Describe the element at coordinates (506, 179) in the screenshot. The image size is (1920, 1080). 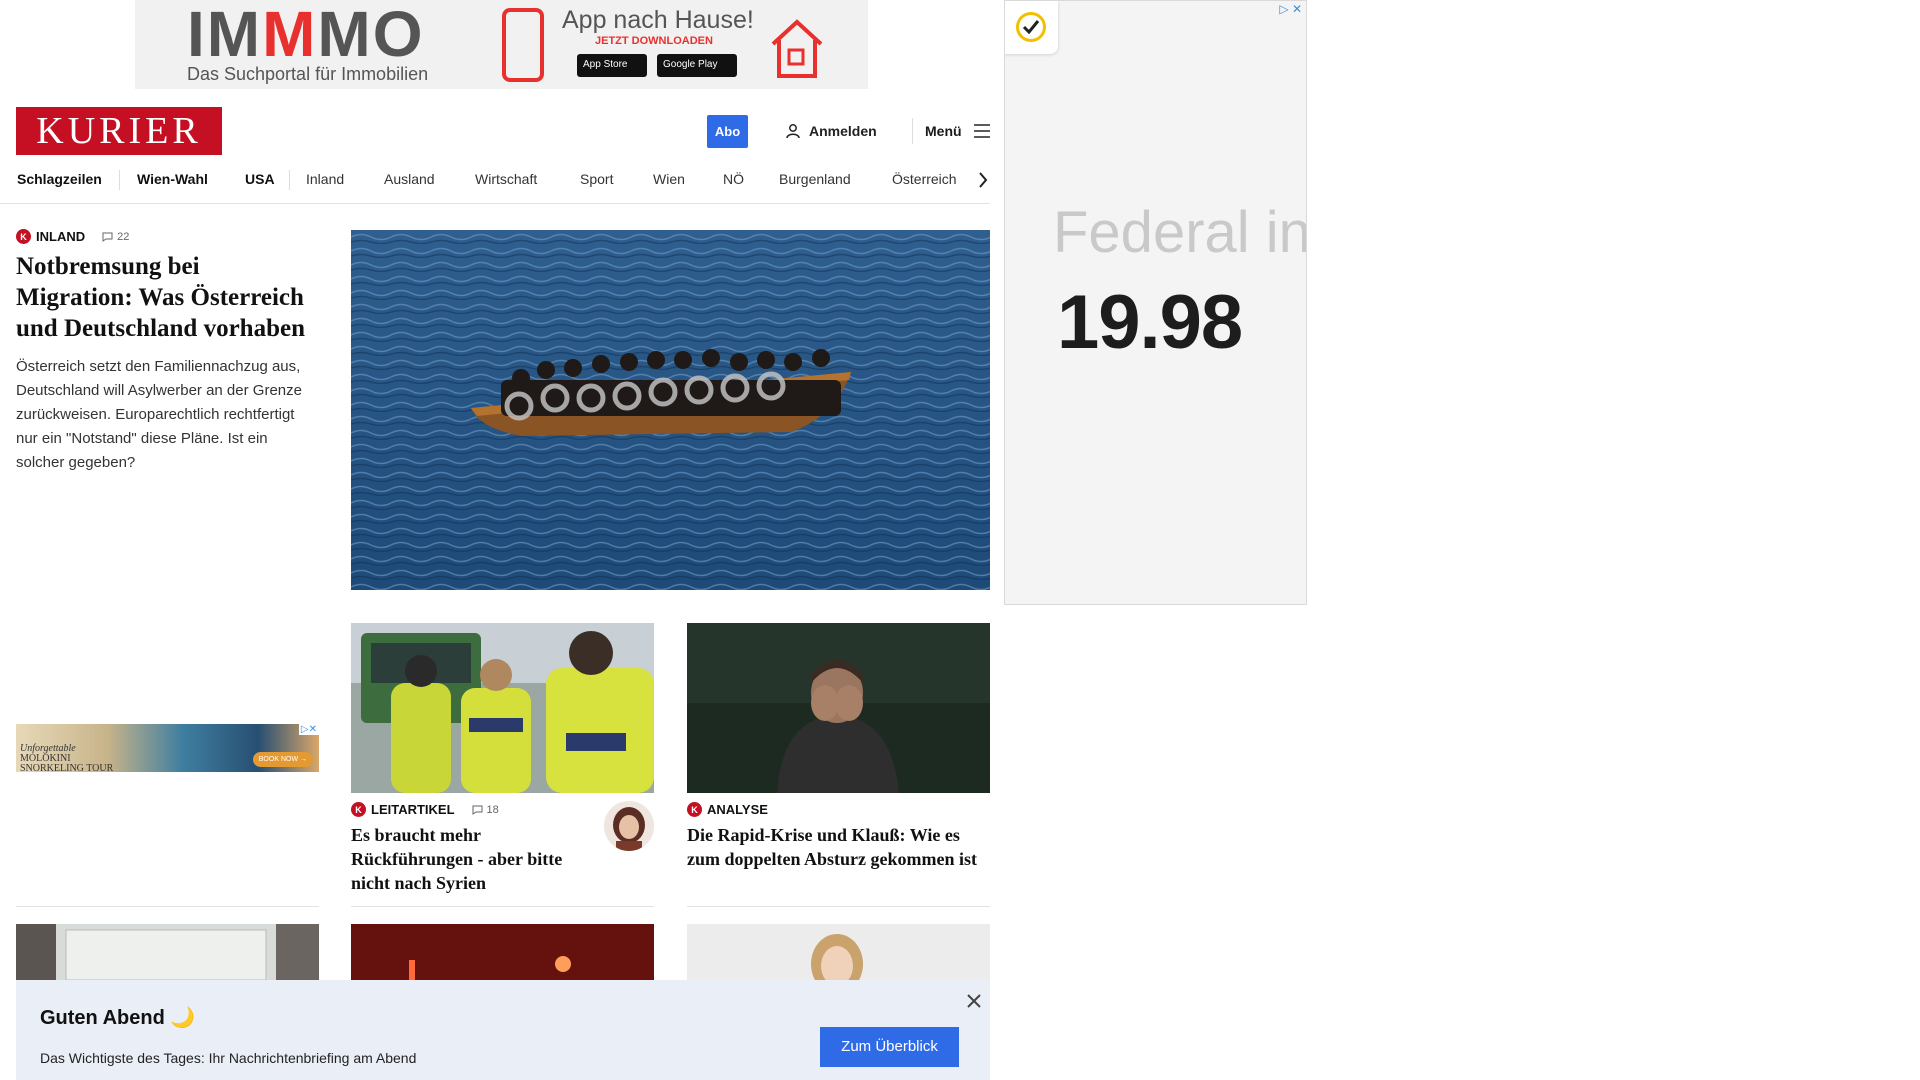
I see `nav-item-wirtschaft: Wirtschaft` at that location.